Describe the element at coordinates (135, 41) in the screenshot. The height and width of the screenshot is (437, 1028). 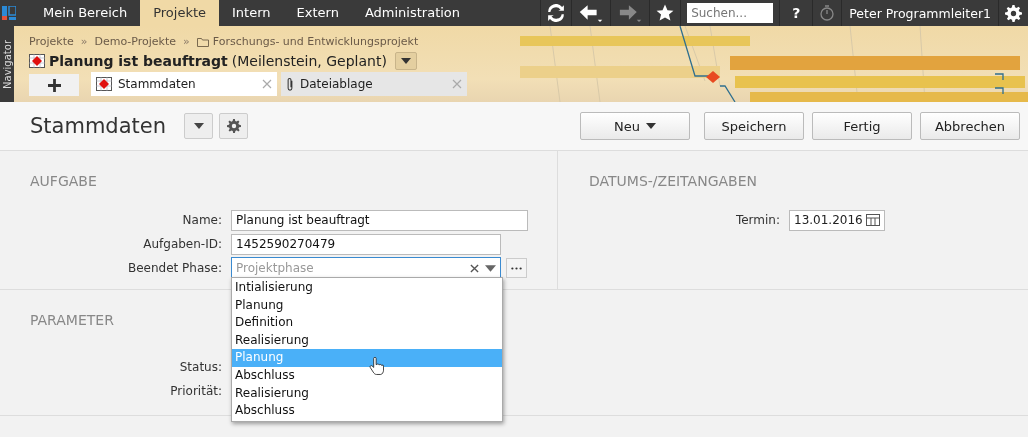
I see `breadcrumb-link: Demo-Projekte` at that location.